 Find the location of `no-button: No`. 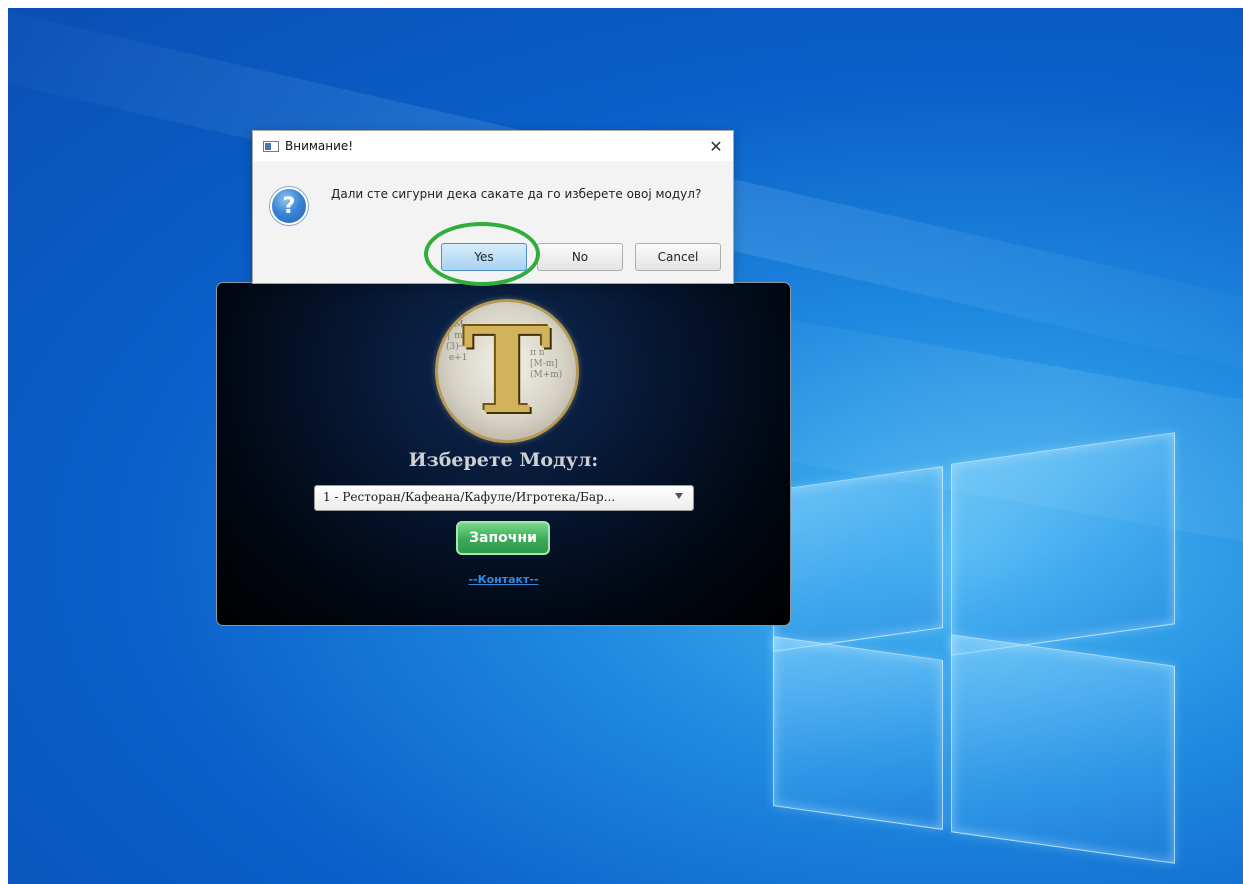

no-button: No is located at coordinates (580, 257).